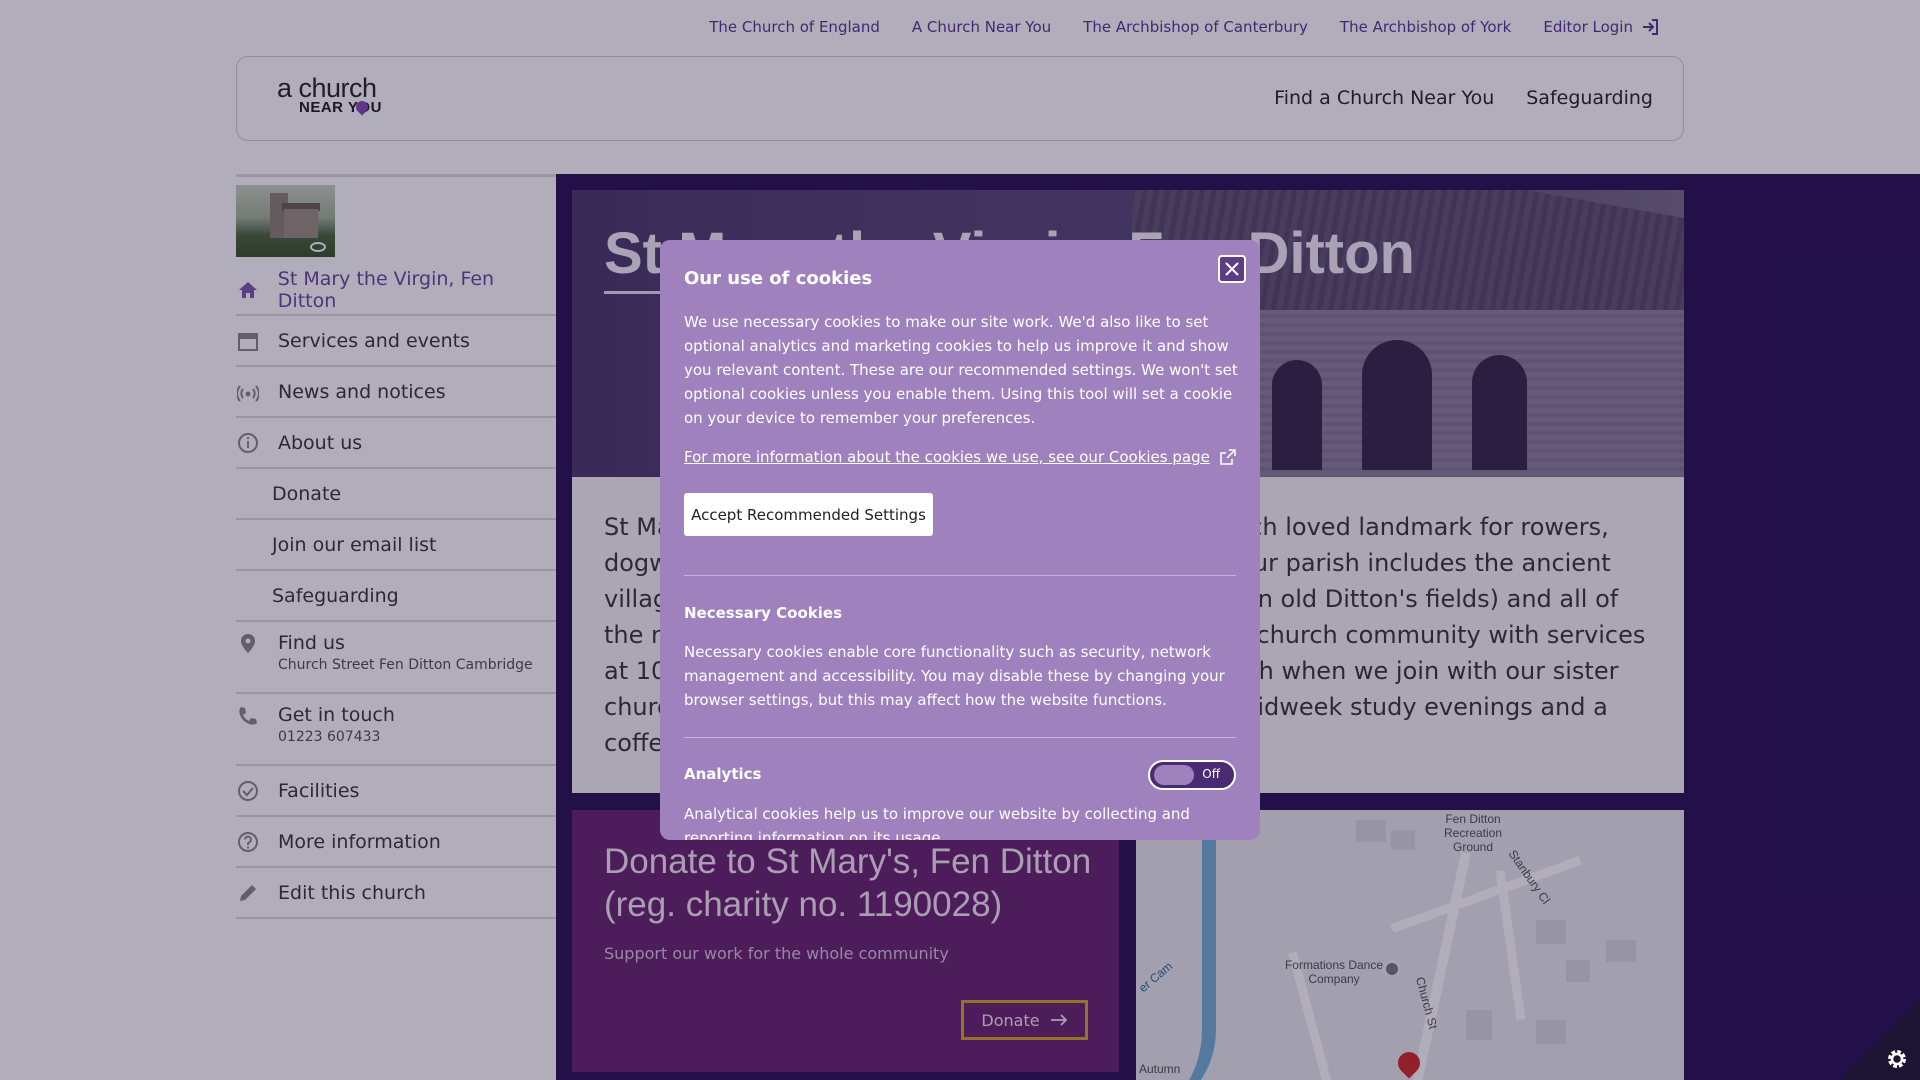 This screenshot has width=1920, height=1080. I want to click on analytics-heading: Analytics, so click(723, 774).